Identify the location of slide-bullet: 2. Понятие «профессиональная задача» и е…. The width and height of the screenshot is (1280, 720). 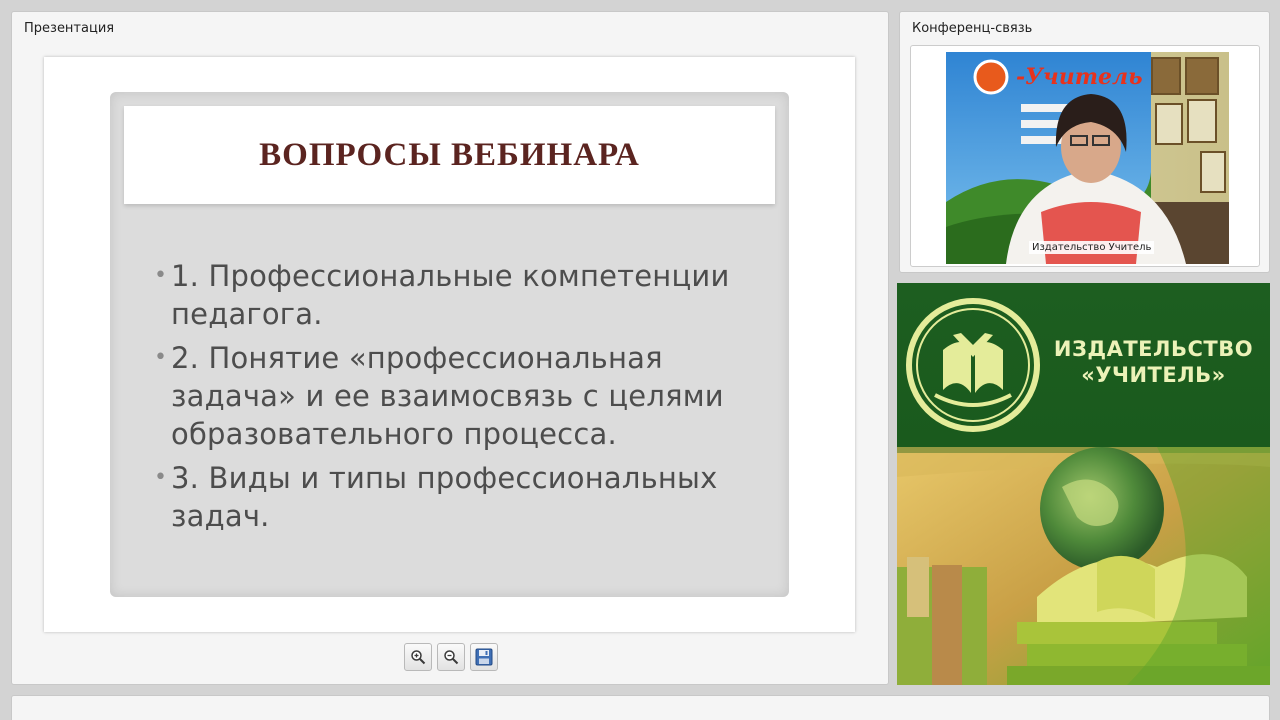
(464, 396).